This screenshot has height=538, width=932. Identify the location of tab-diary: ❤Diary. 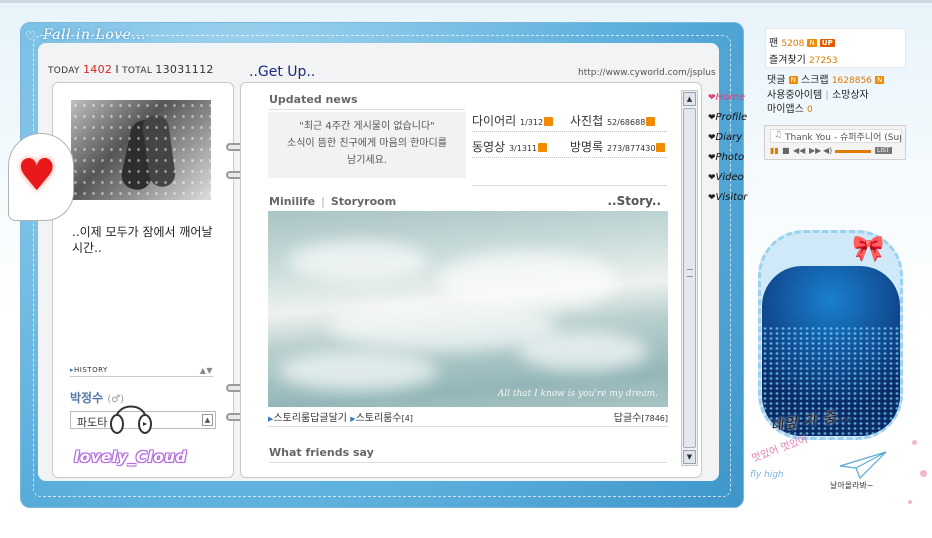
(736, 142).